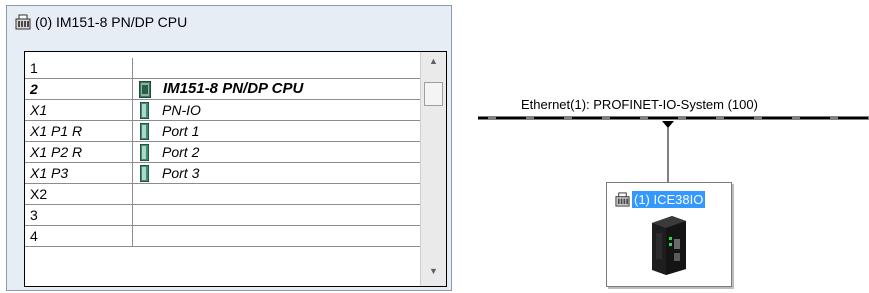 The image size is (869, 293). What do you see at coordinates (622, 199) in the screenshot?
I see `rack-icon` at bounding box center [622, 199].